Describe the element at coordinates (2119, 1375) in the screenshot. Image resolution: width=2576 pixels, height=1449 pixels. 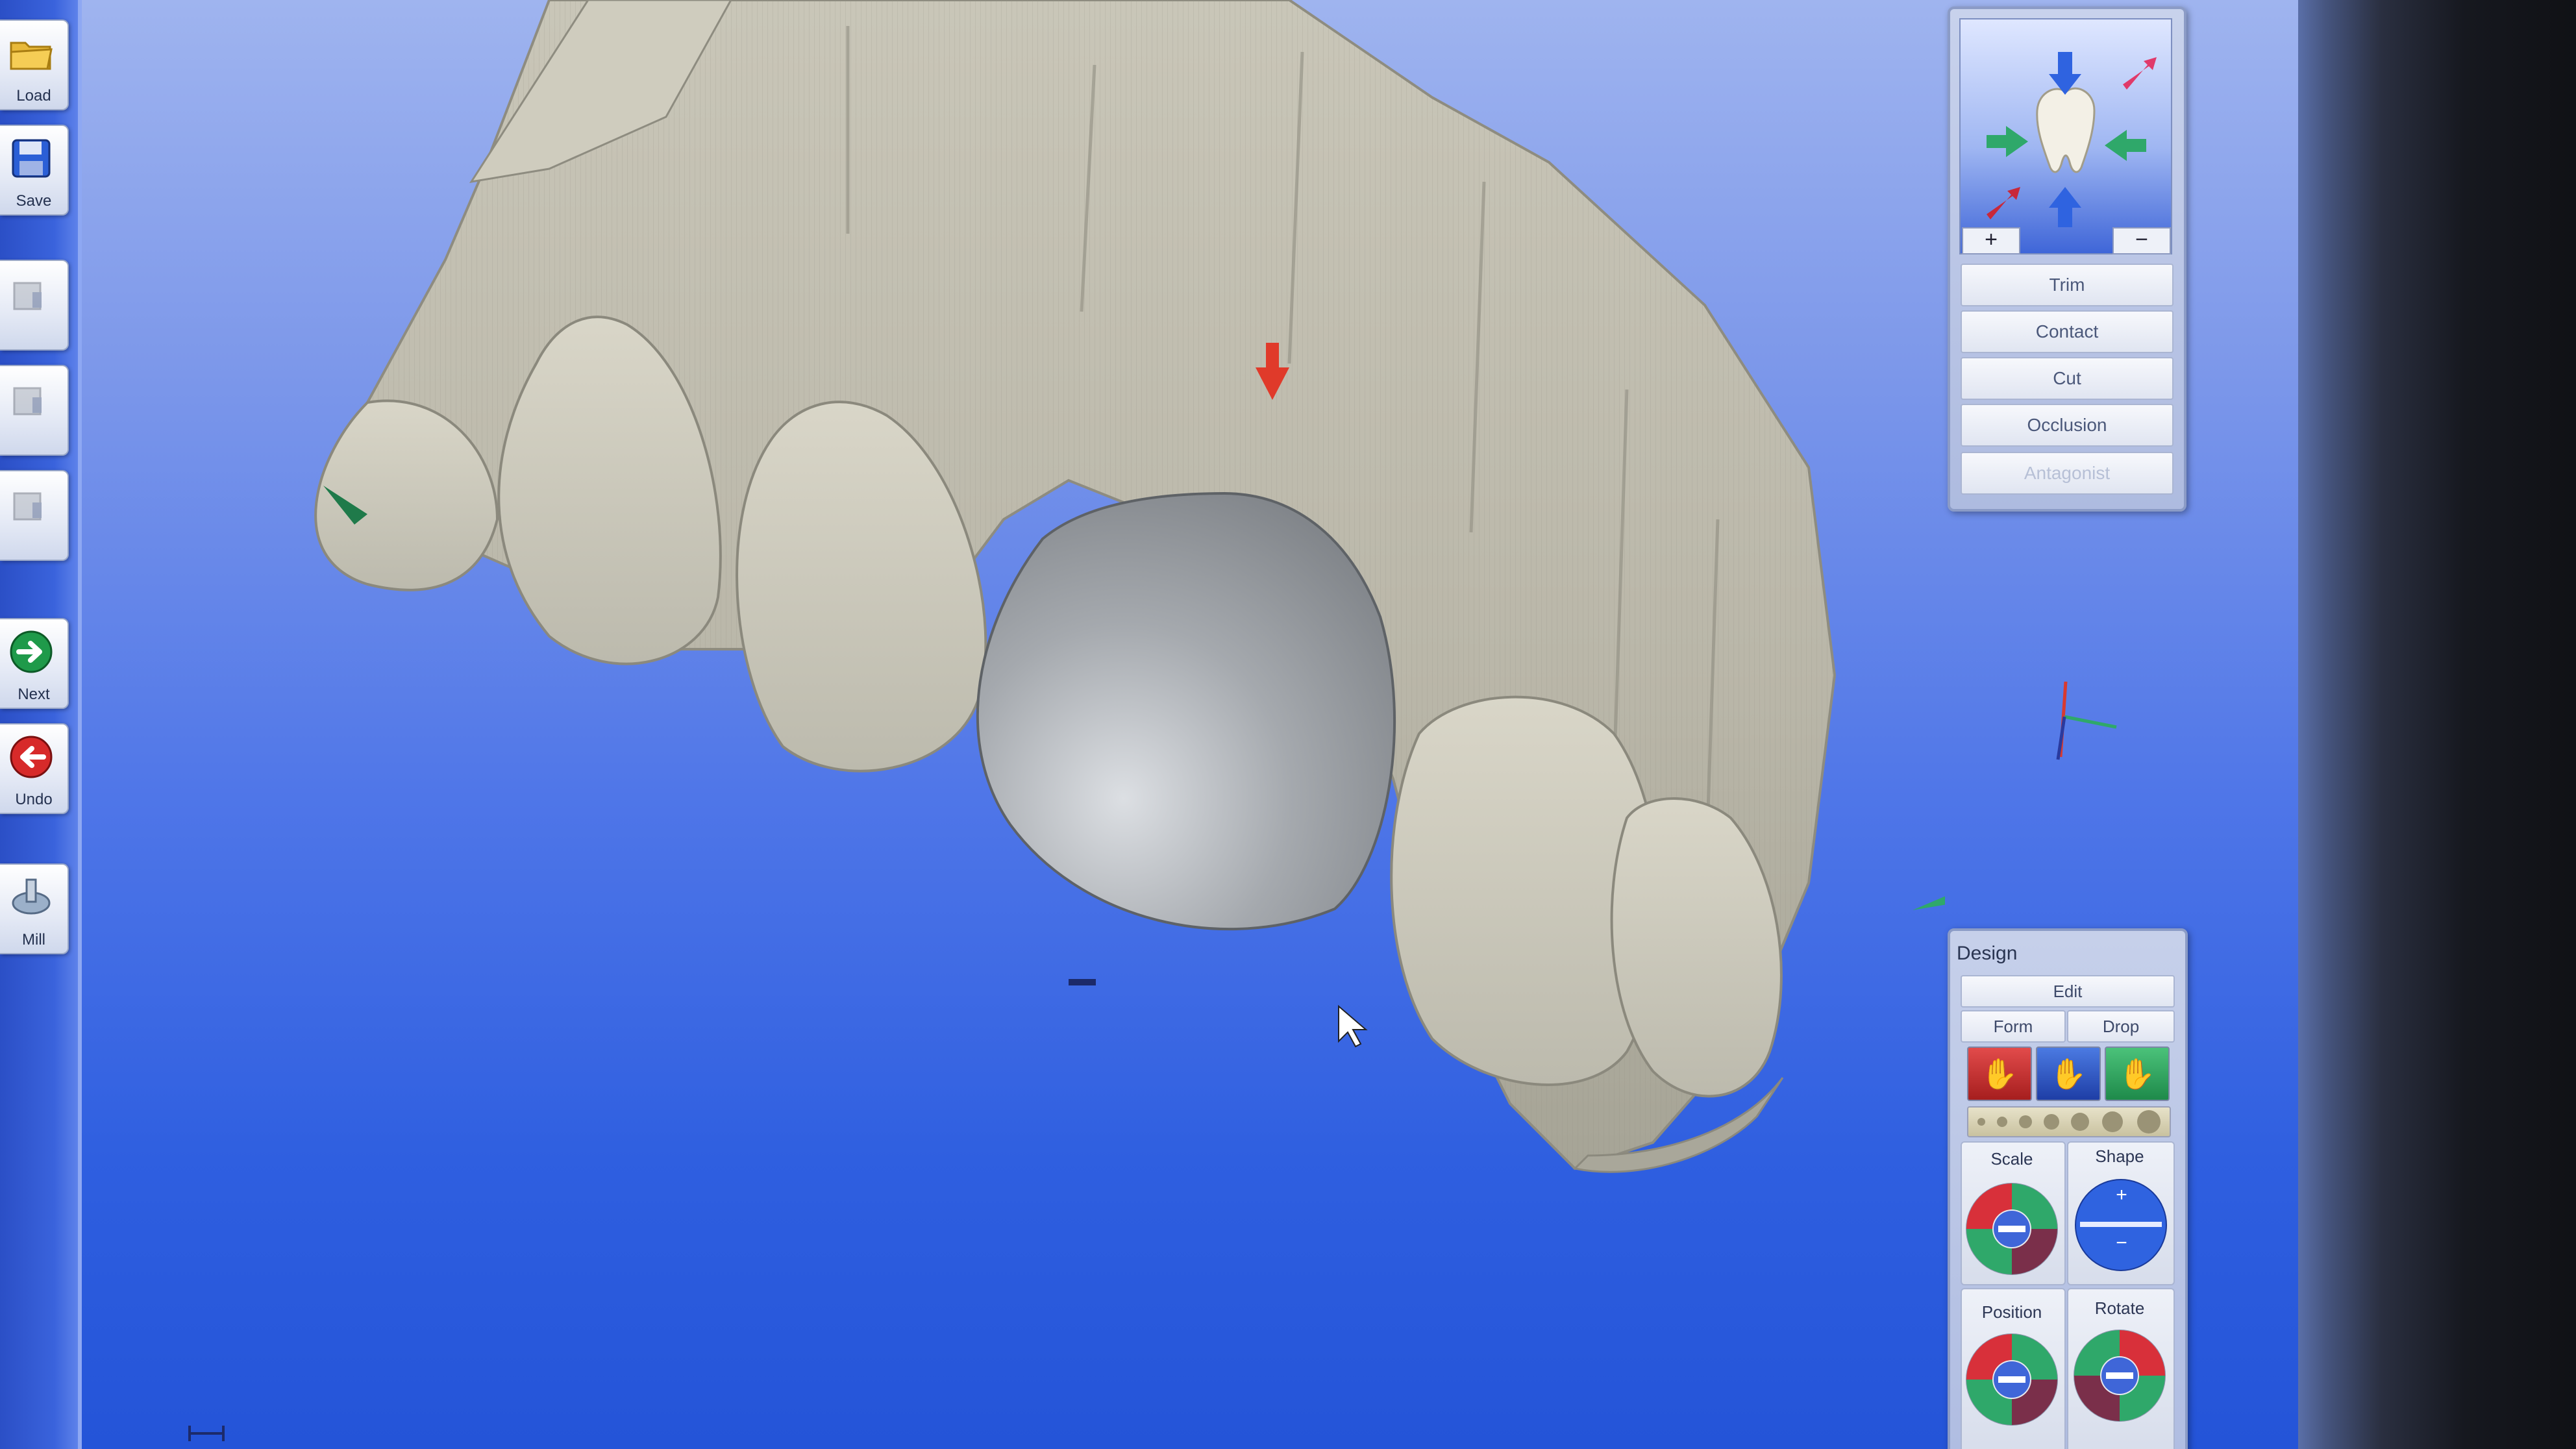
I see `rotate-wheel` at that location.